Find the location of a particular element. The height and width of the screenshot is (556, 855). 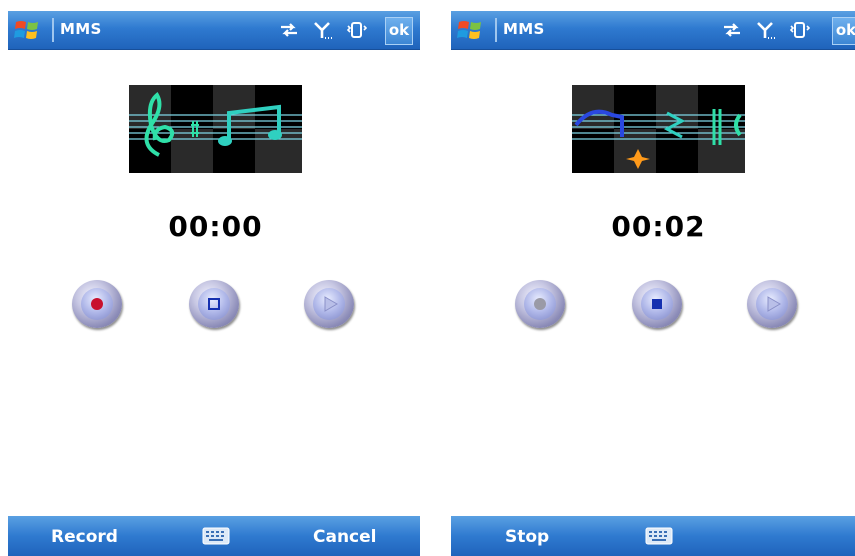

softkey-bar: Stop is located at coordinates (653, 536).